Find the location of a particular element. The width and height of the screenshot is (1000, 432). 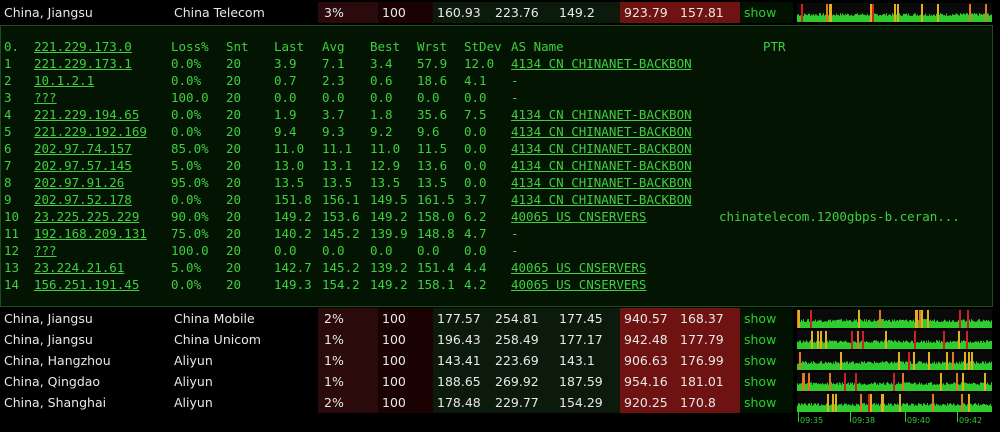

max-cell: 254.81 is located at coordinates (522, 318).